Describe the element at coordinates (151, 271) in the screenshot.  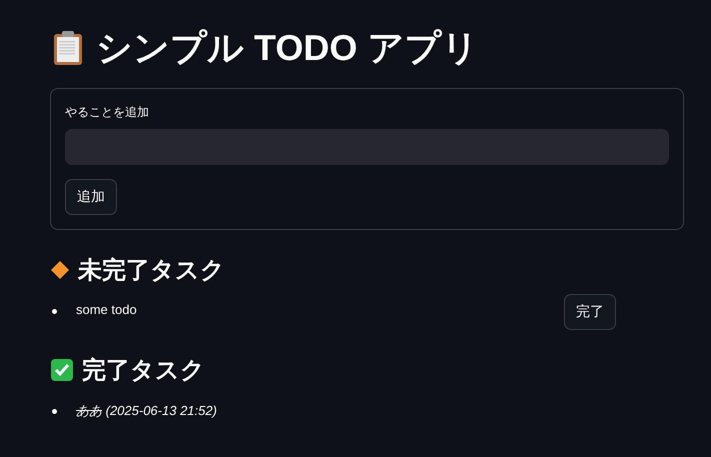
I see `section-heading: 未完了タスク` at that location.